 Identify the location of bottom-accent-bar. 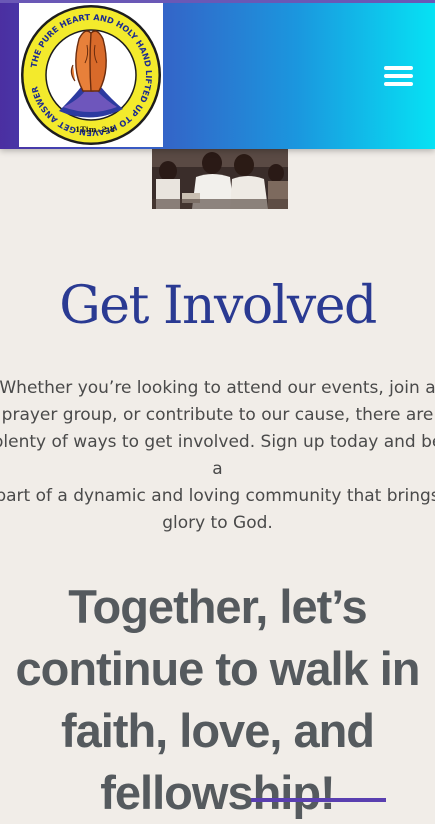
(318, 800).